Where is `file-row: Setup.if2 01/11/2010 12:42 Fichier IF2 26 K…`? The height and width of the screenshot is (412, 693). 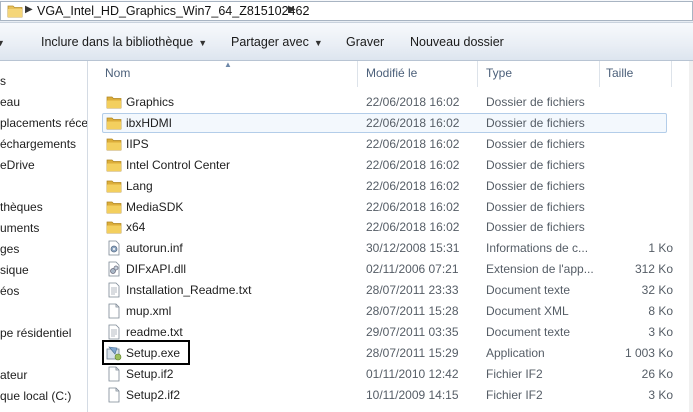
file-row: Setup.if2 01/11/2010 12:42 Fichier IF2 26 K… is located at coordinates (390, 374).